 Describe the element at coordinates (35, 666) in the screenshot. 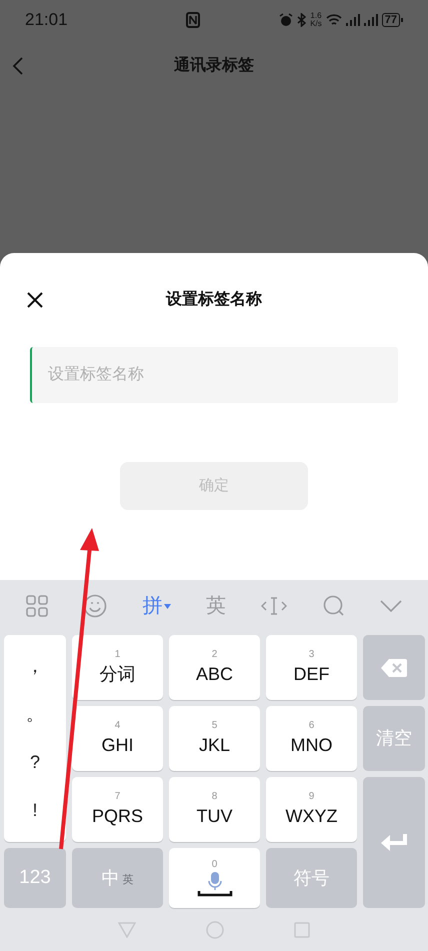

I see `punctuation-key: ，` at that location.